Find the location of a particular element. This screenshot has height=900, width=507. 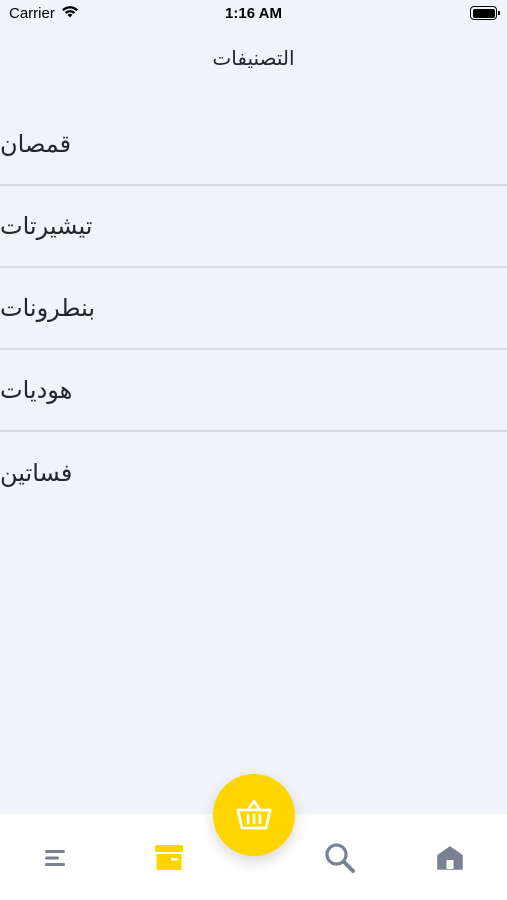

tab-home is located at coordinates (450, 858).